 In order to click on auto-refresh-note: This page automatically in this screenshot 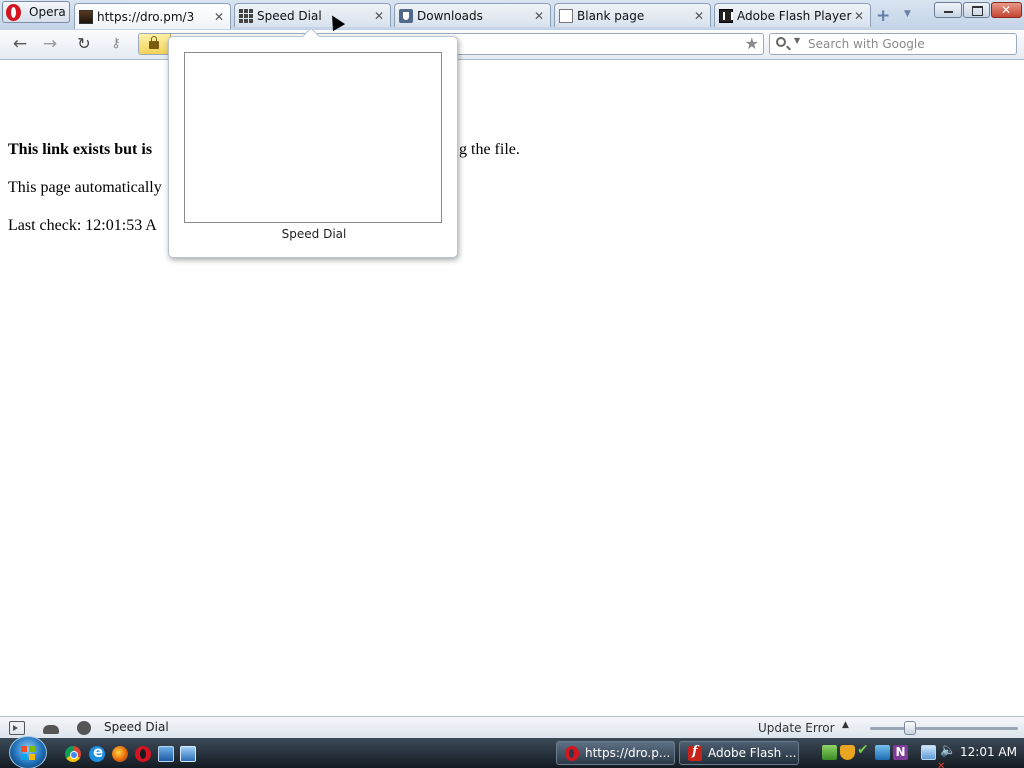, I will do `click(85, 187)`.